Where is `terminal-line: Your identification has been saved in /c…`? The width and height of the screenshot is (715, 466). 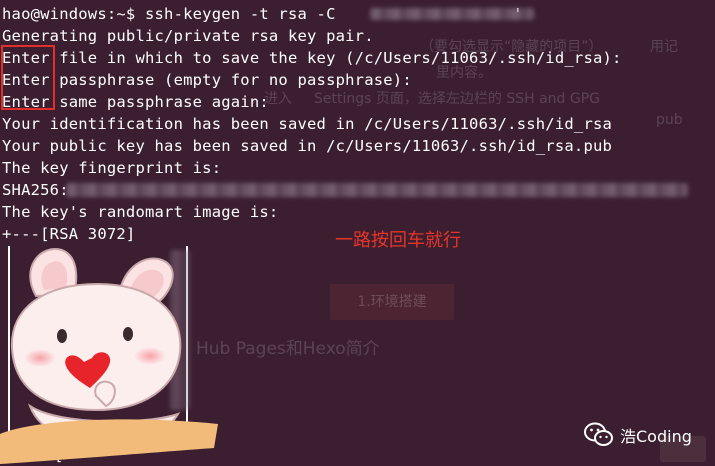
terminal-line: Your identification has been saved in /c… is located at coordinates (307, 124).